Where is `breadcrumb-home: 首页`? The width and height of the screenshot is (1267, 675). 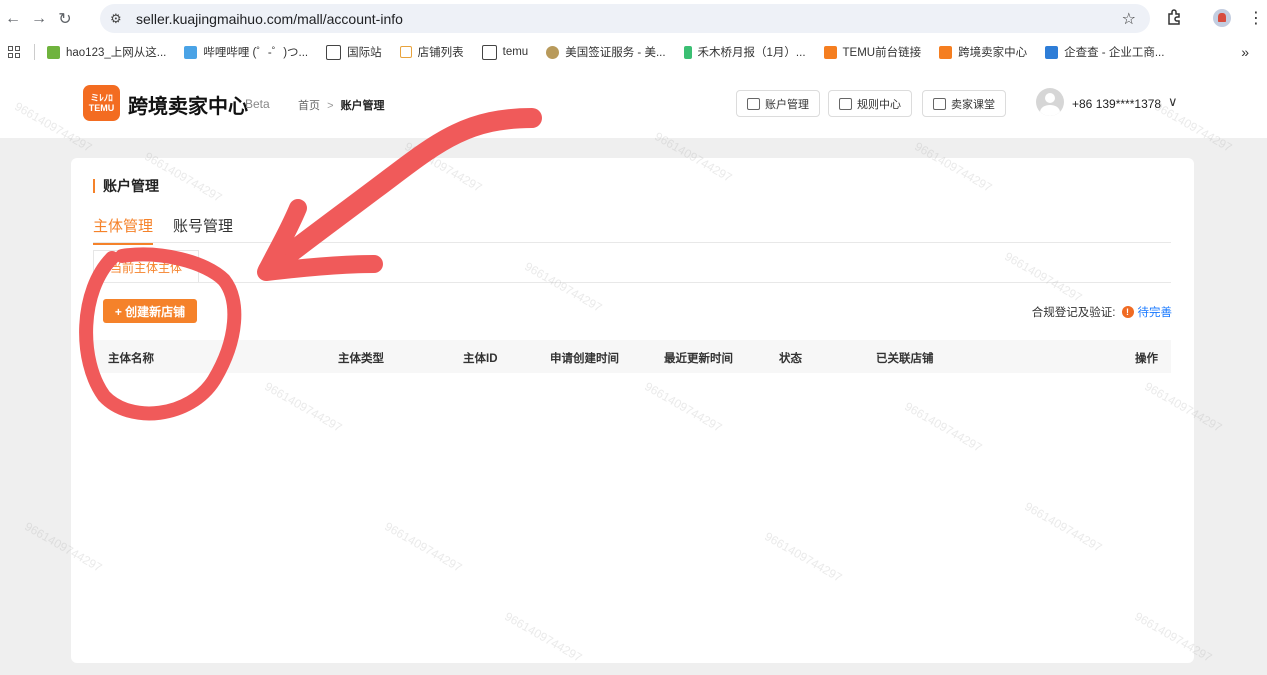 breadcrumb-home: 首页 is located at coordinates (309, 106).